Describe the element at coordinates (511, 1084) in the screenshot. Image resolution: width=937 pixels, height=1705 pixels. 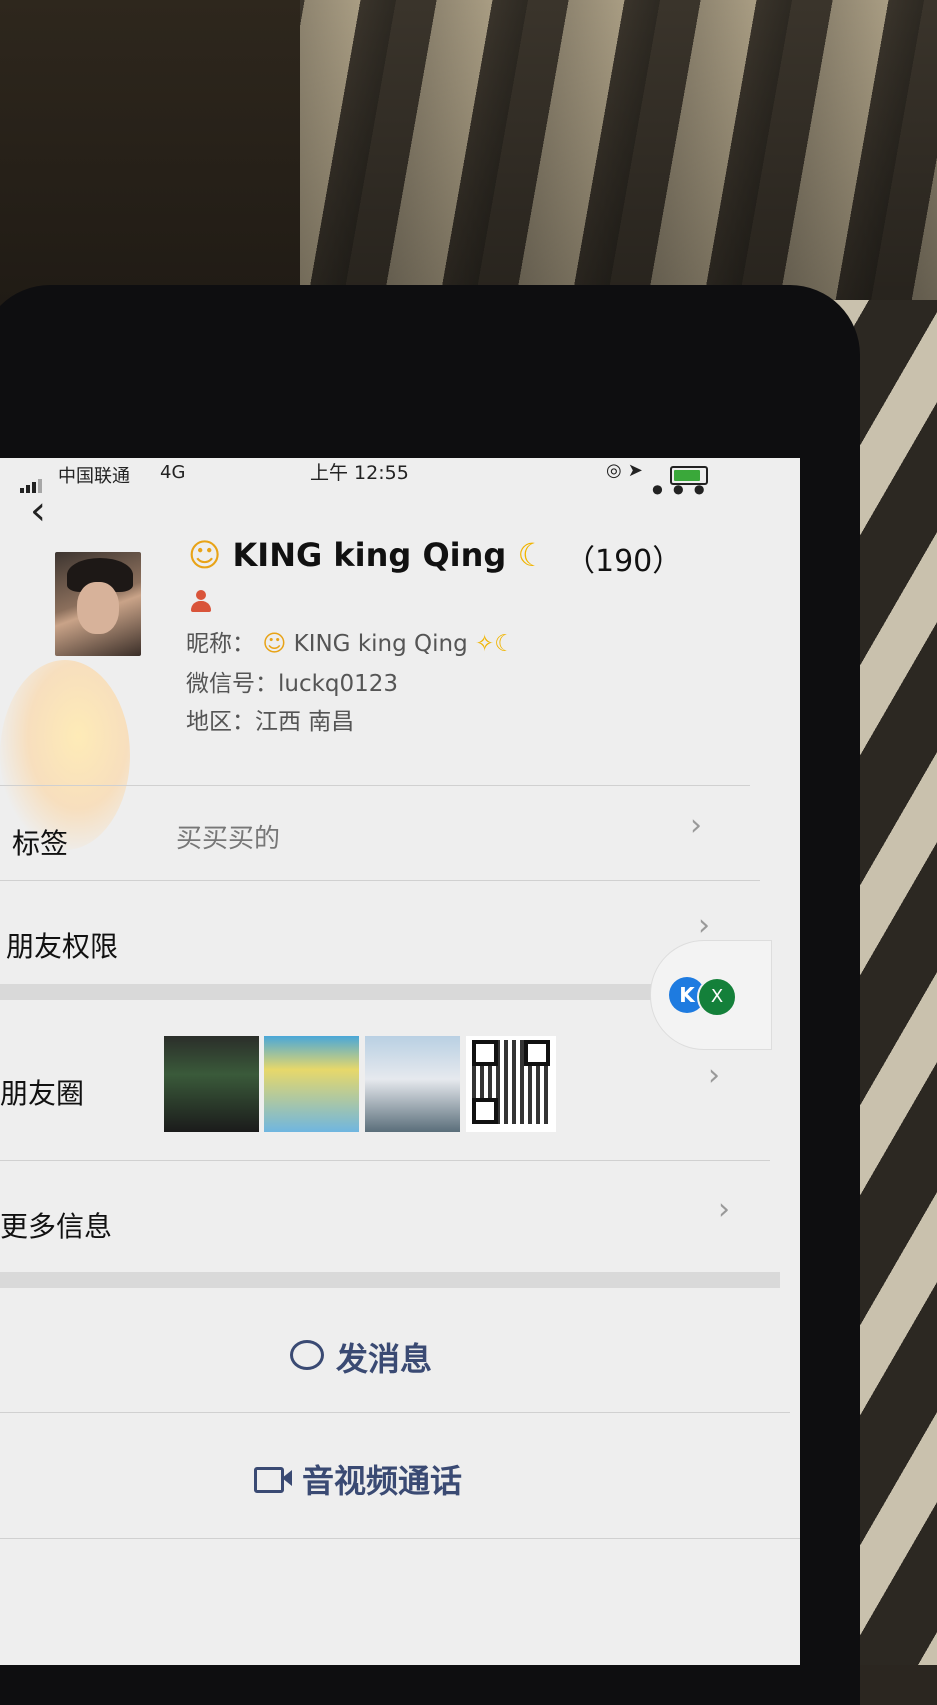
I see `qr-code-thumbnail` at that location.